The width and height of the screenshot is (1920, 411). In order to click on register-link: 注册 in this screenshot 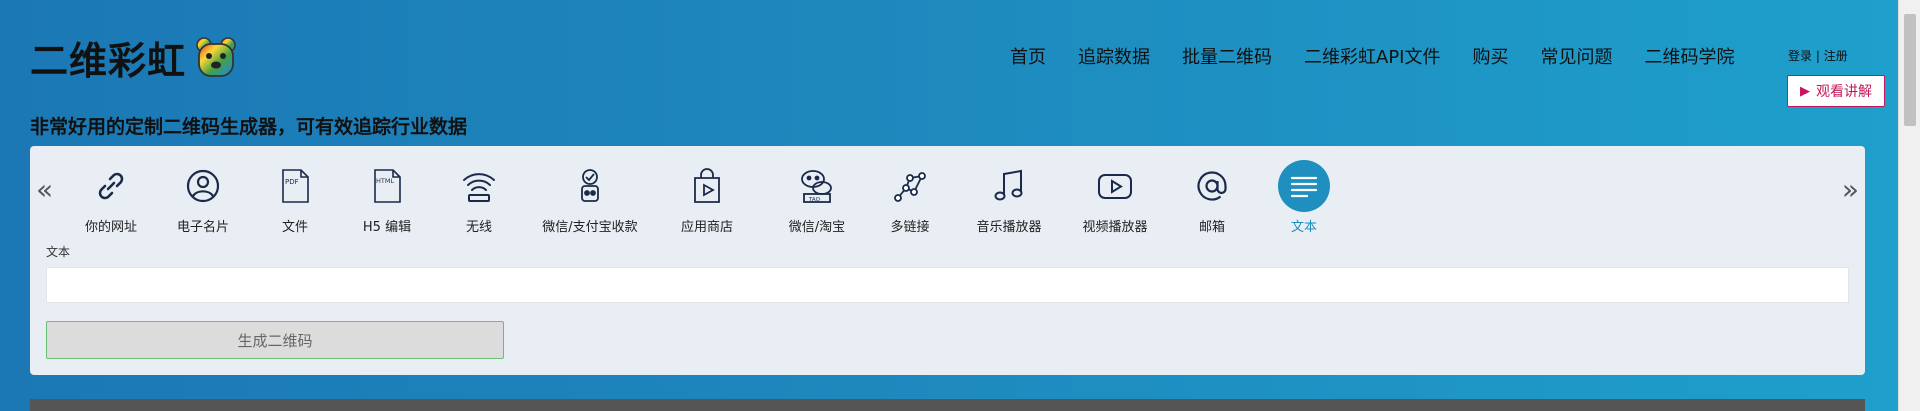, I will do `click(1836, 56)`.